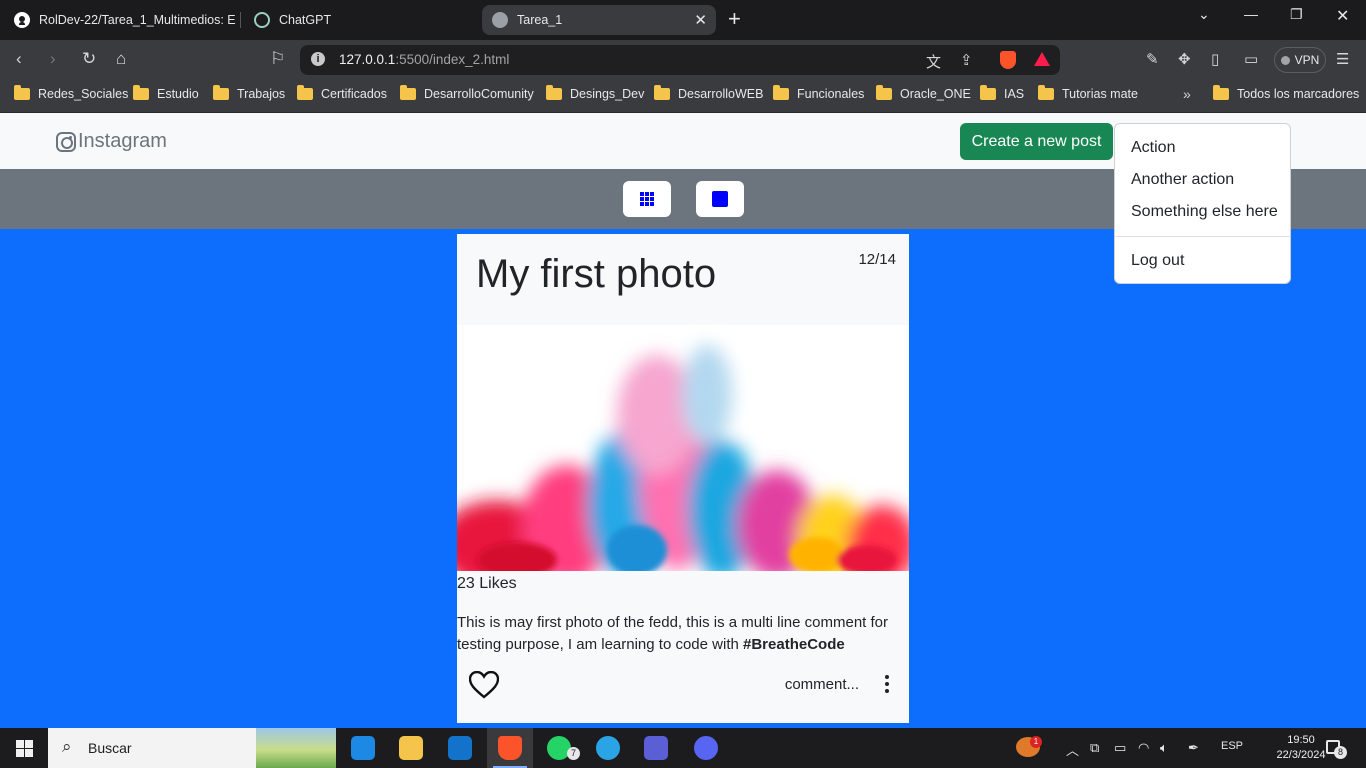 Image resolution: width=1366 pixels, height=768 pixels. I want to click on clock: 19:50 22/3/2024, so click(1301, 748).